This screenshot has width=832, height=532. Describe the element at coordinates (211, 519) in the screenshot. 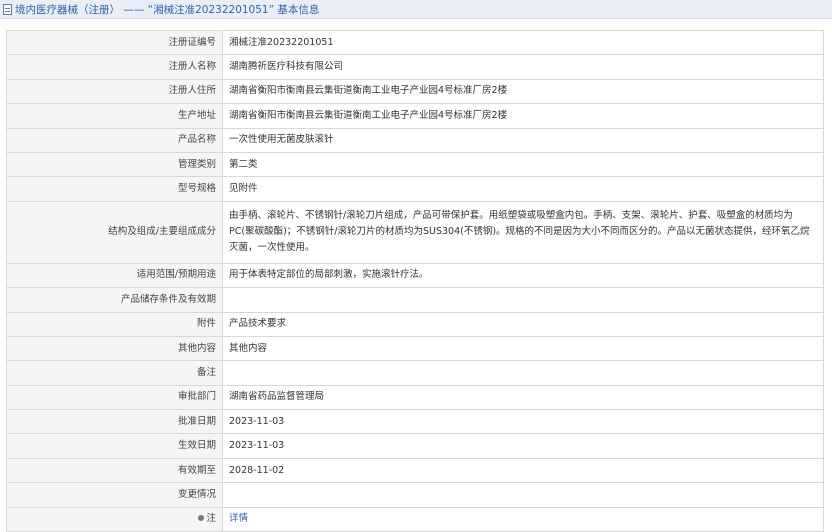

I see `row-label: 注` at that location.